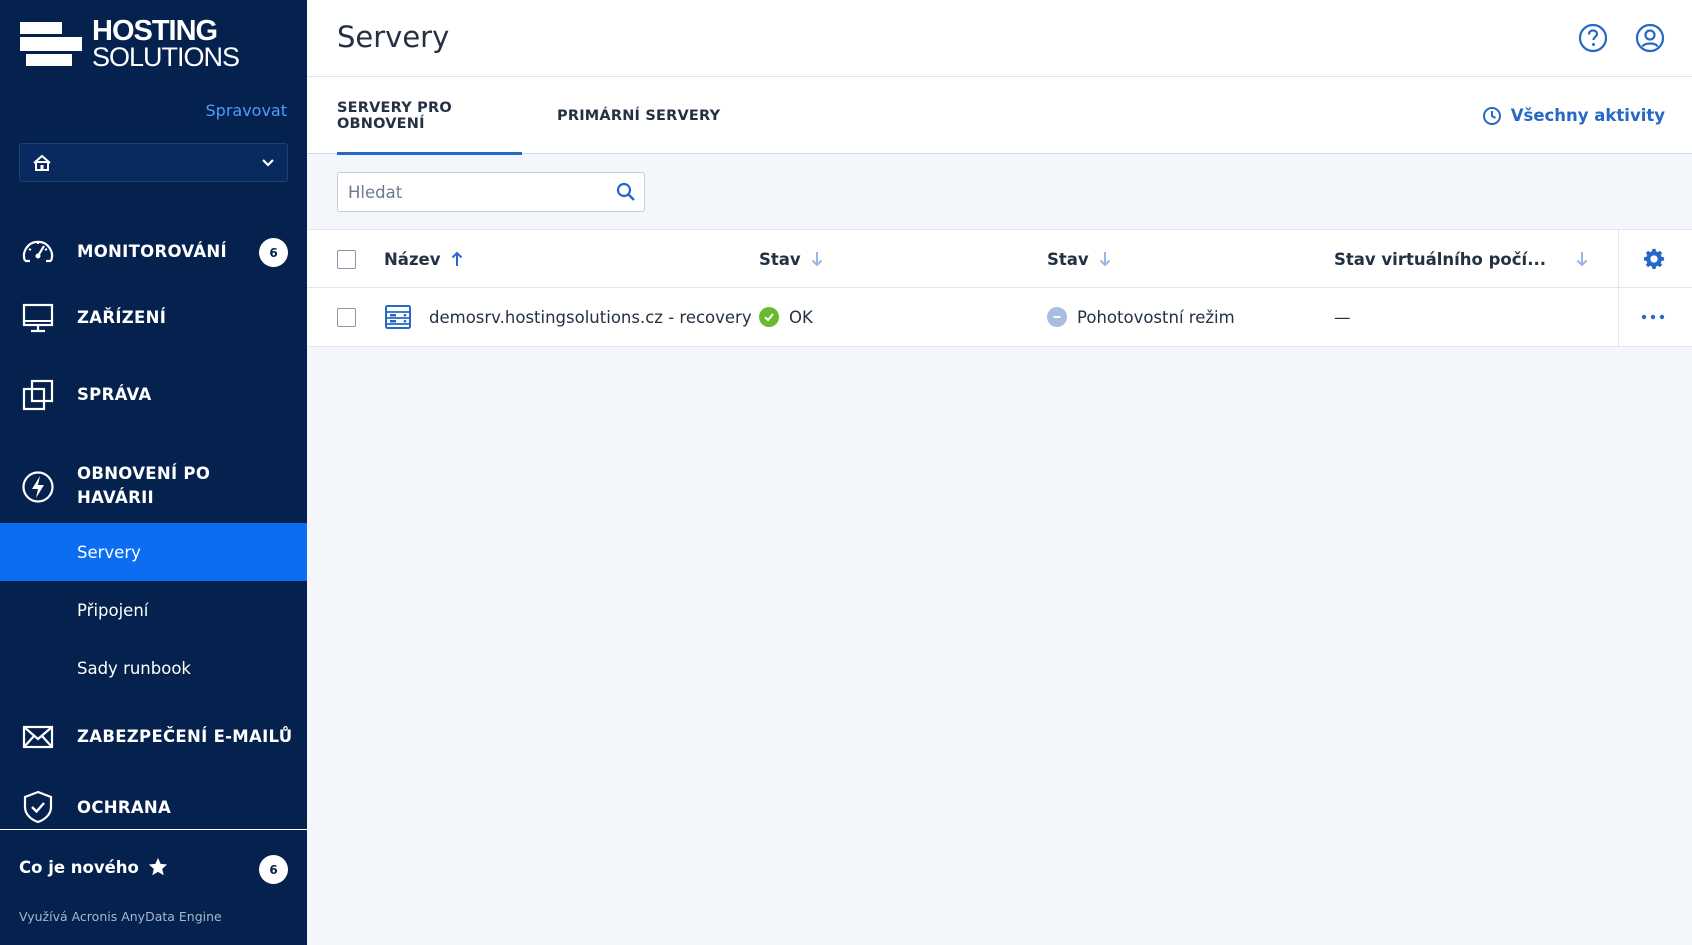 Image resolution: width=1692 pixels, height=945 pixels. I want to click on column-state: Stav, so click(1079, 259).